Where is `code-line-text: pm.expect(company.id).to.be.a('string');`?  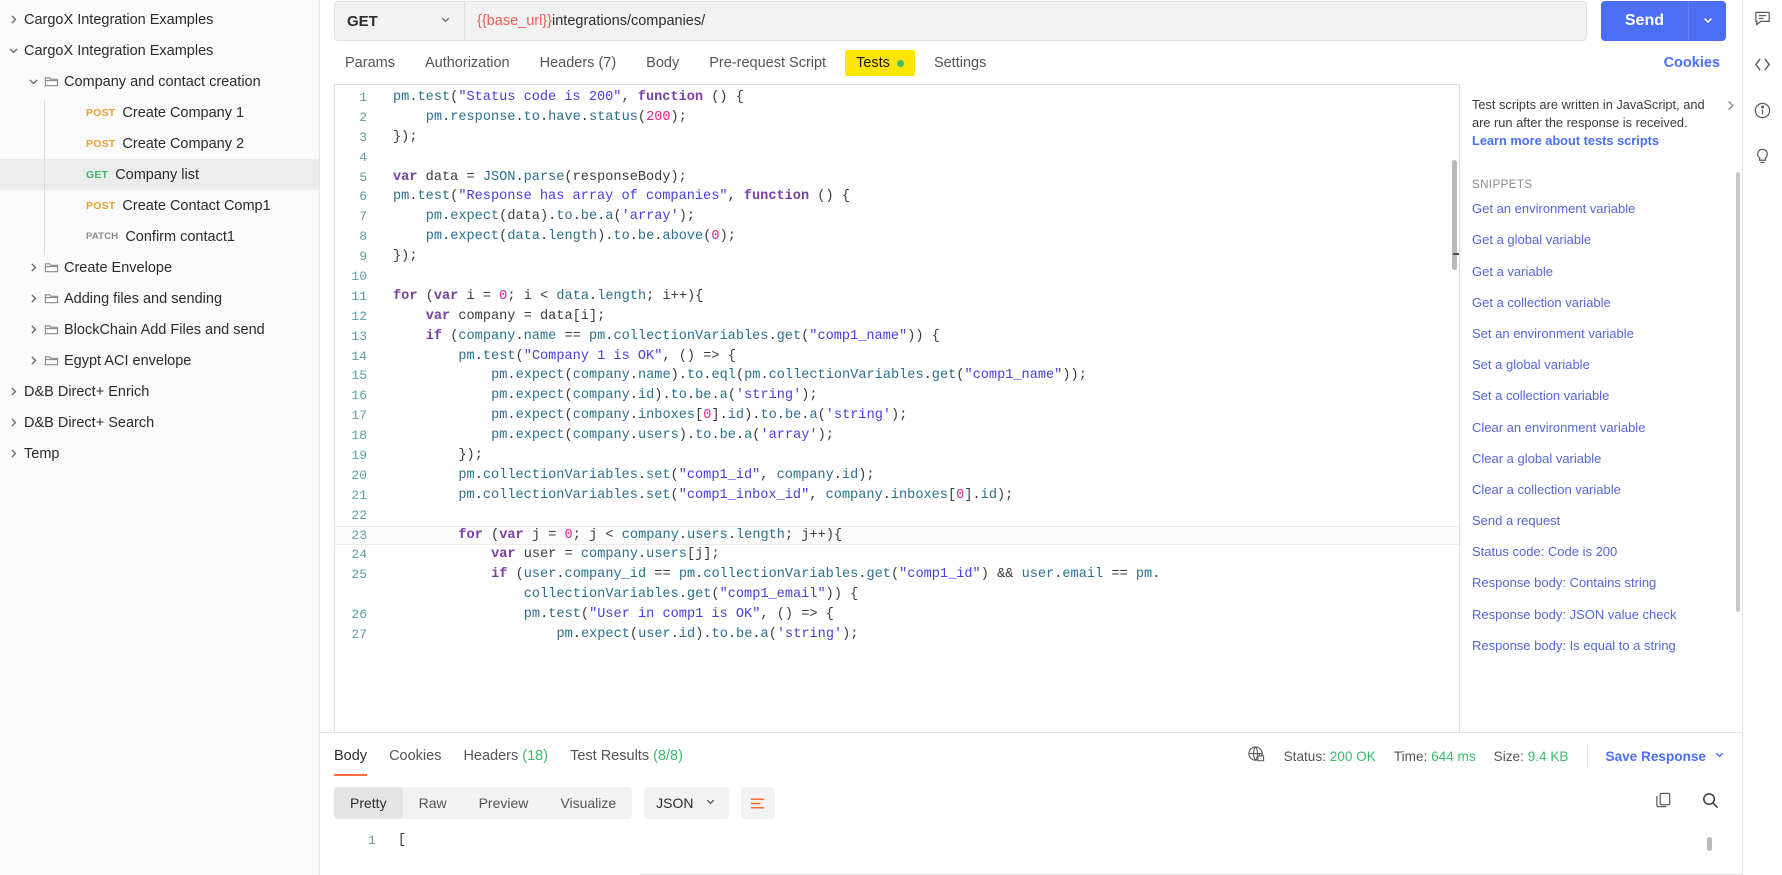
code-line-text: pm.expect(company.id).to.be.a('string'); is located at coordinates (599, 396).